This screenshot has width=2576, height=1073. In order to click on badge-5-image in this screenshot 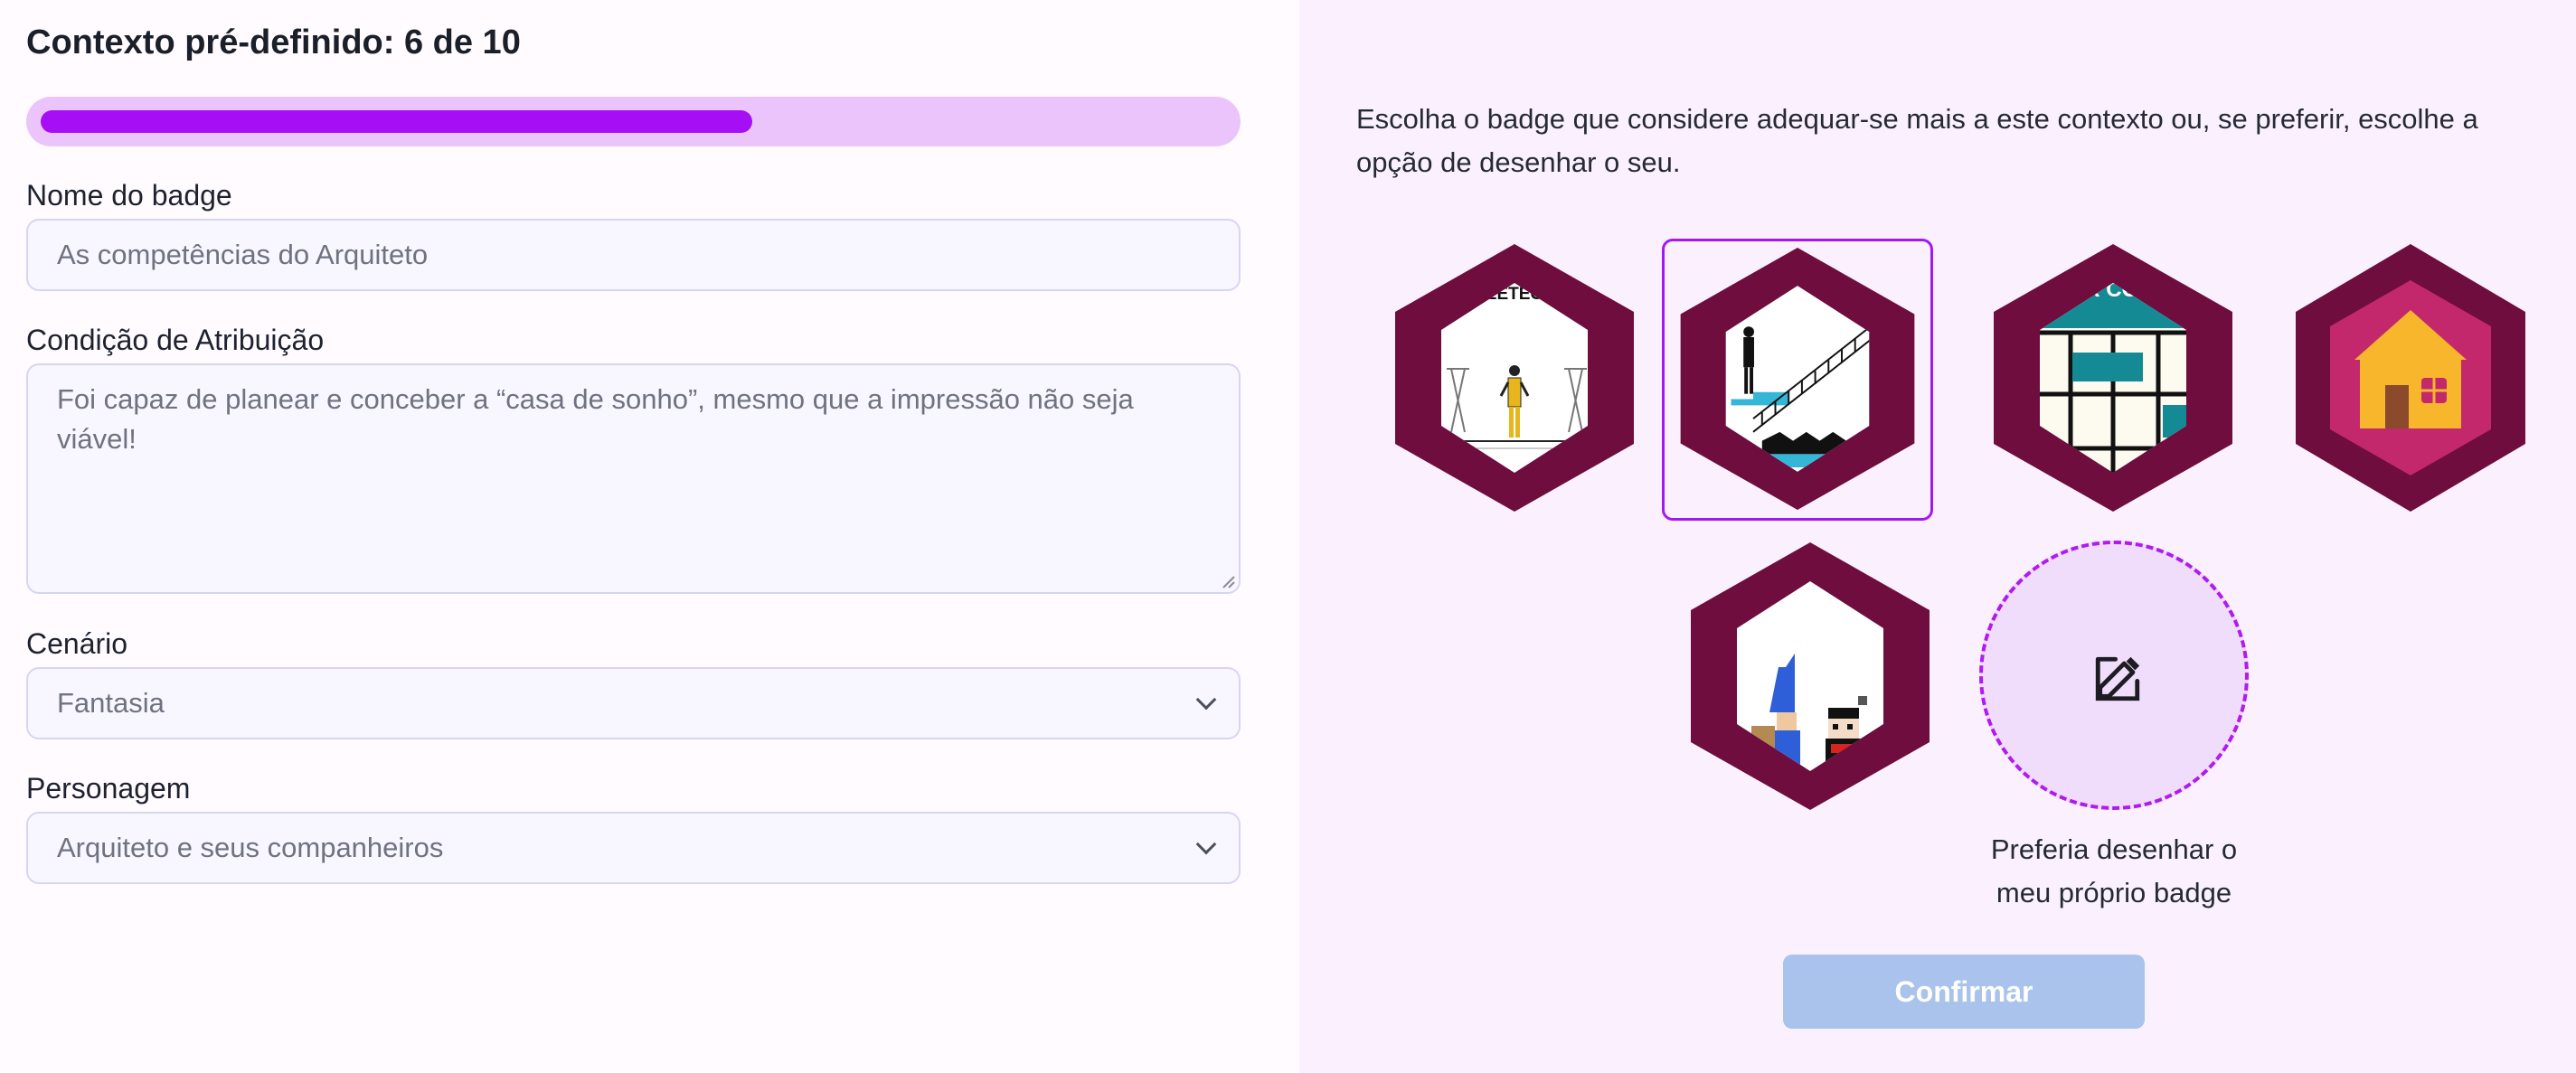, I will do `click(1810, 676)`.